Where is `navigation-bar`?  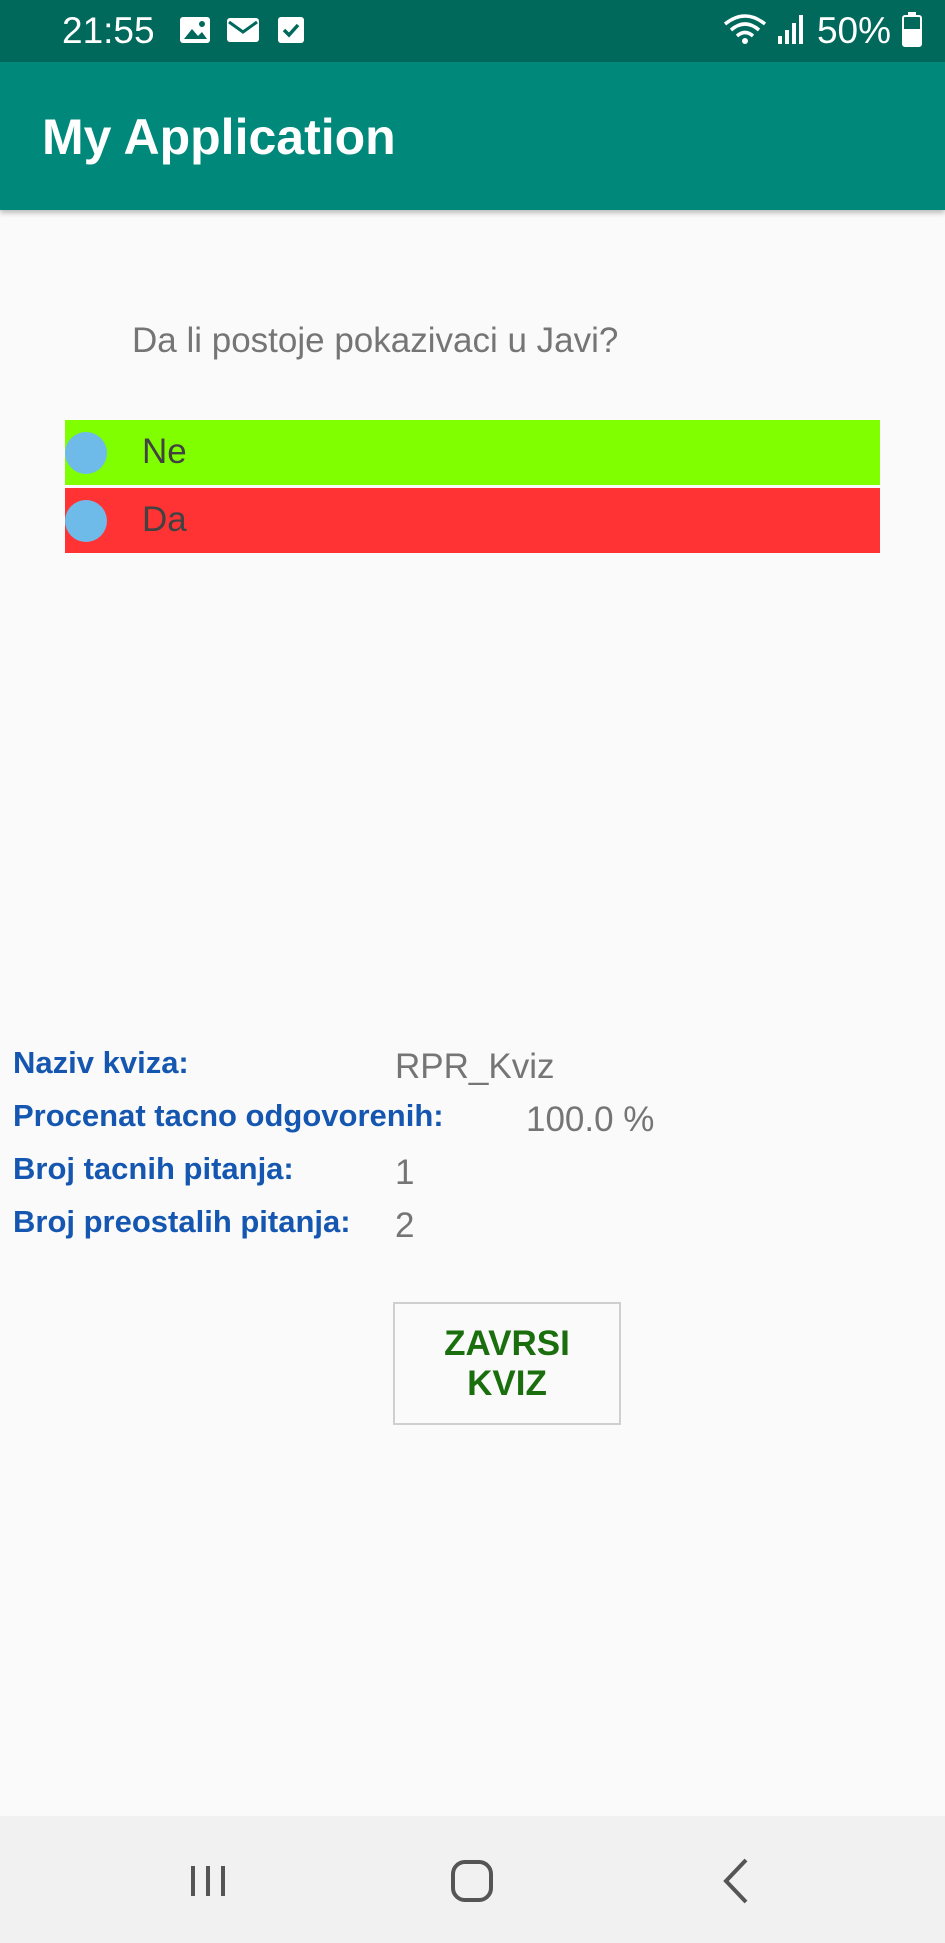 navigation-bar is located at coordinates (472, 1879).